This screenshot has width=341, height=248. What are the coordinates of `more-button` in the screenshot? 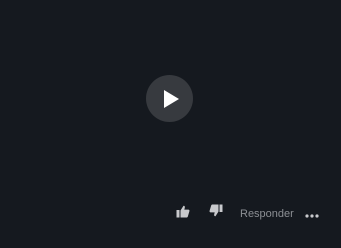 It's located at (312, 214).